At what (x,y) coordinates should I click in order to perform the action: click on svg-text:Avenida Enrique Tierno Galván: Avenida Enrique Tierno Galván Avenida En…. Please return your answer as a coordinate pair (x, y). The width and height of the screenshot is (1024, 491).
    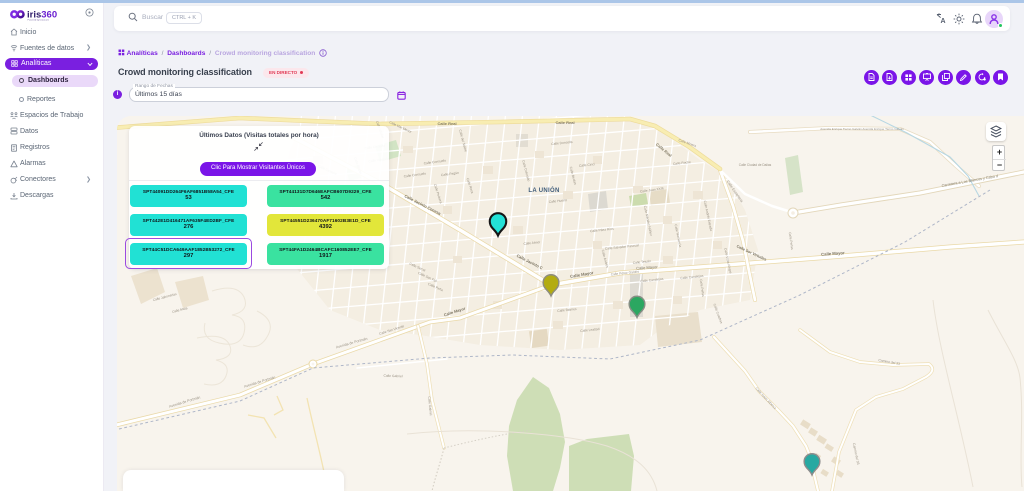
    Looking at the image, I should click on (862, 129).